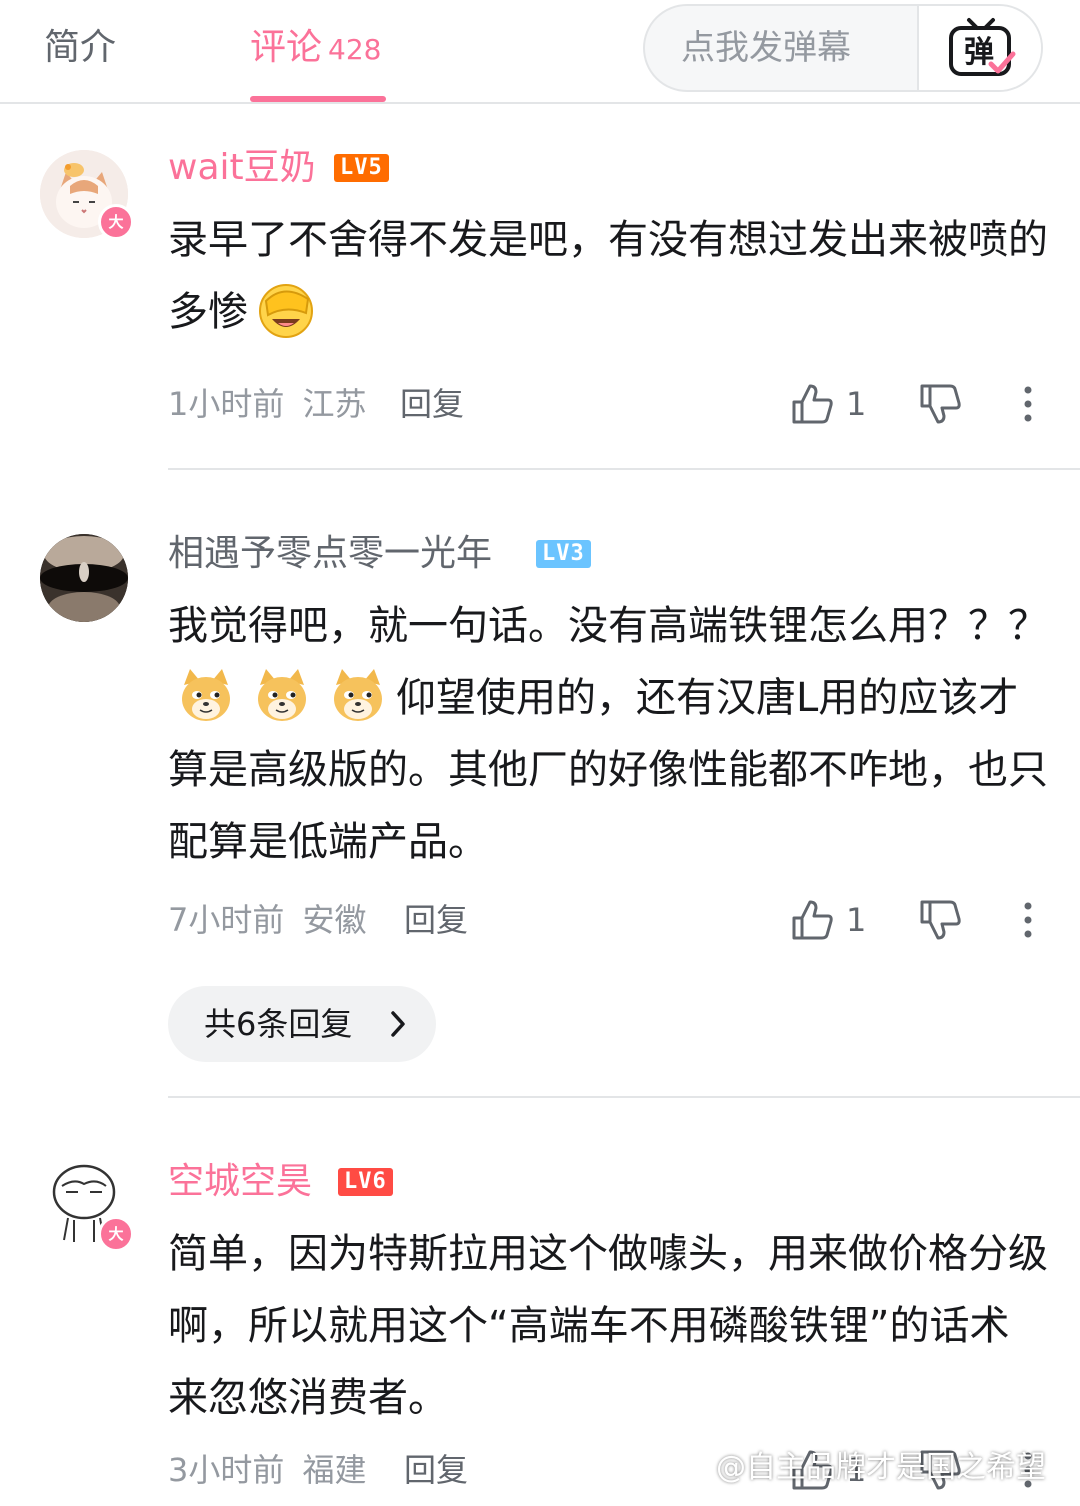 The width and height of the screenshot is (1080, 1506). What do you see at coordinates (330, 554) in the screenshot?
I see `username: 相遇予零点零一光年` at bounding box center [330, 554].